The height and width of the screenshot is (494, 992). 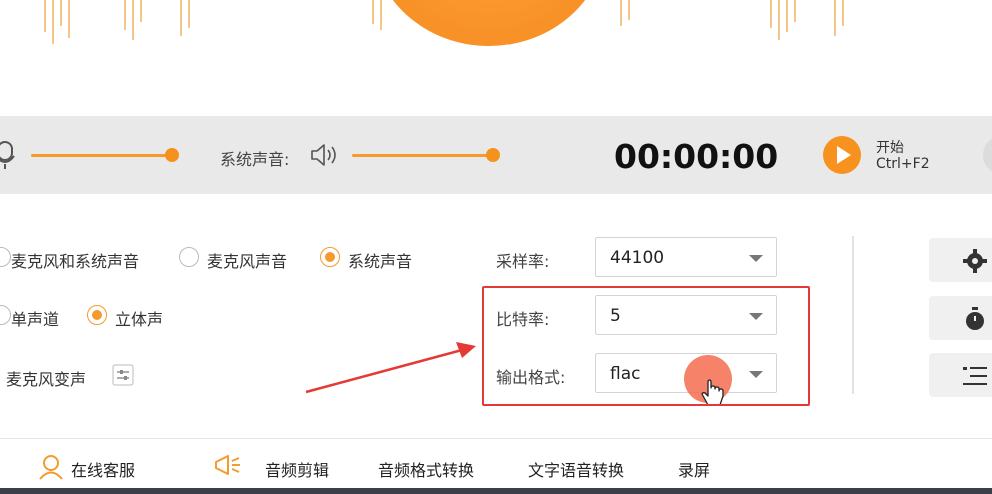 I want to click on microphone-volume-knob, so click(x=172, y=155).